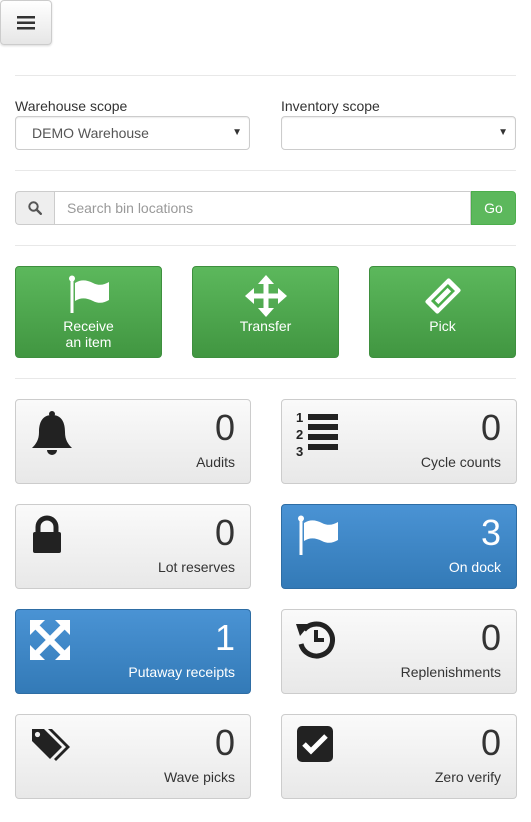 Image resolution: width=531 pixels, height=822 pixels. I want to click on audits-count: 0, so click(224, 427).